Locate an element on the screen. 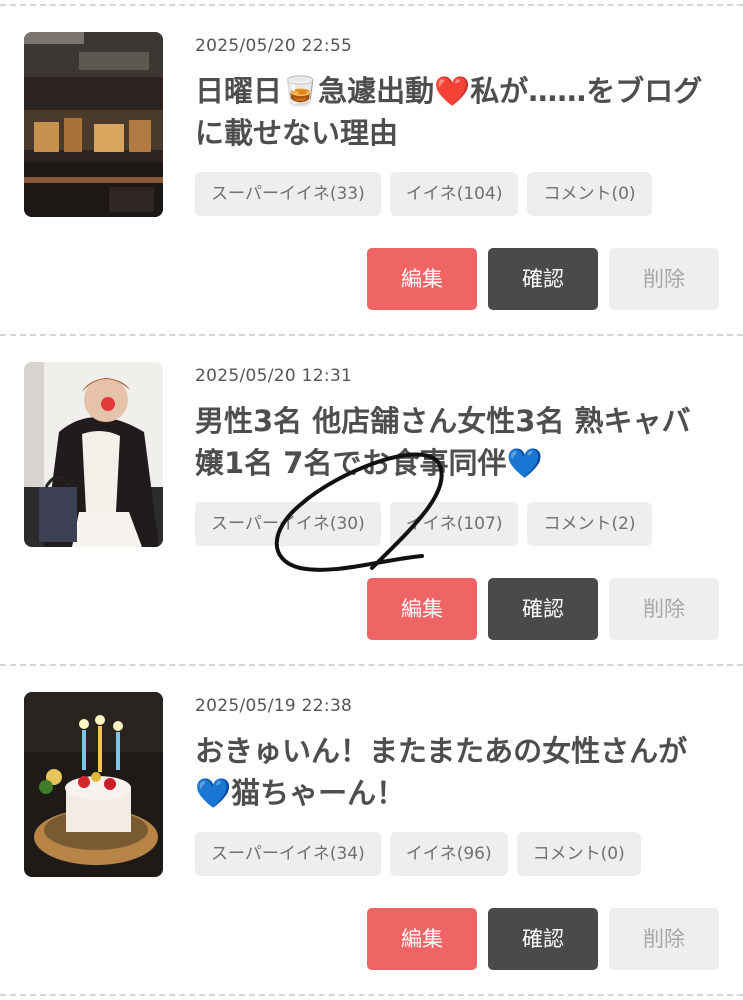  reaction-tags: スーパーイイネ(30) イイネ(107) コメント(2) is located at coordinates (423, 524).